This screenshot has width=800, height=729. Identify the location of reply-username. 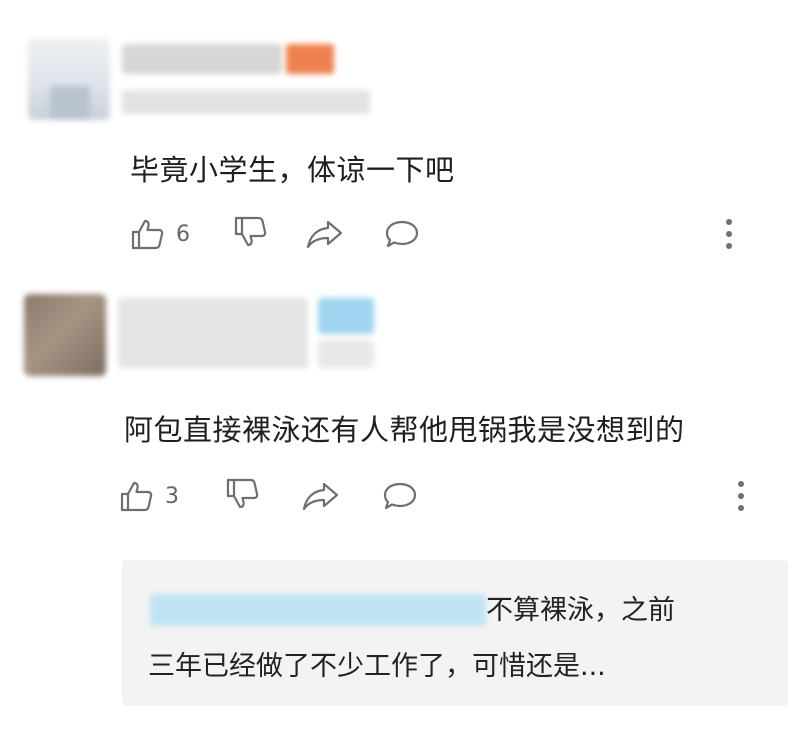
(318, 610).